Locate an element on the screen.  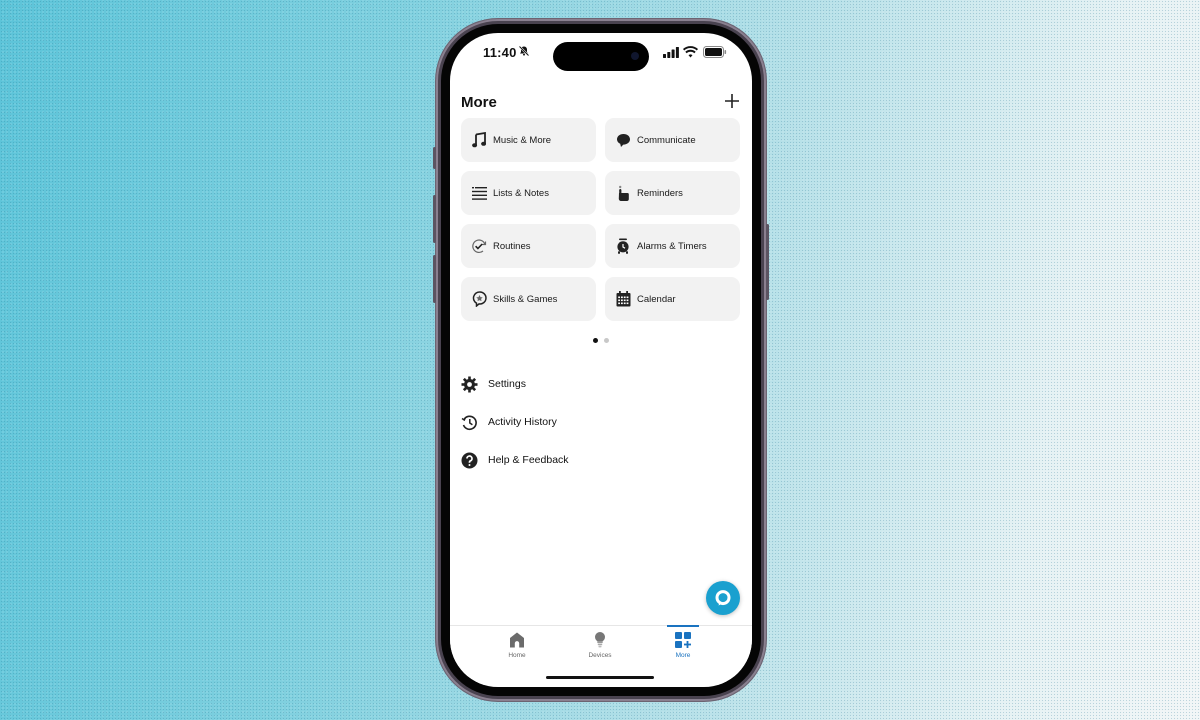
tile-alarms-and-timers: Alarms & Timers is located at coordinates (672, 246).